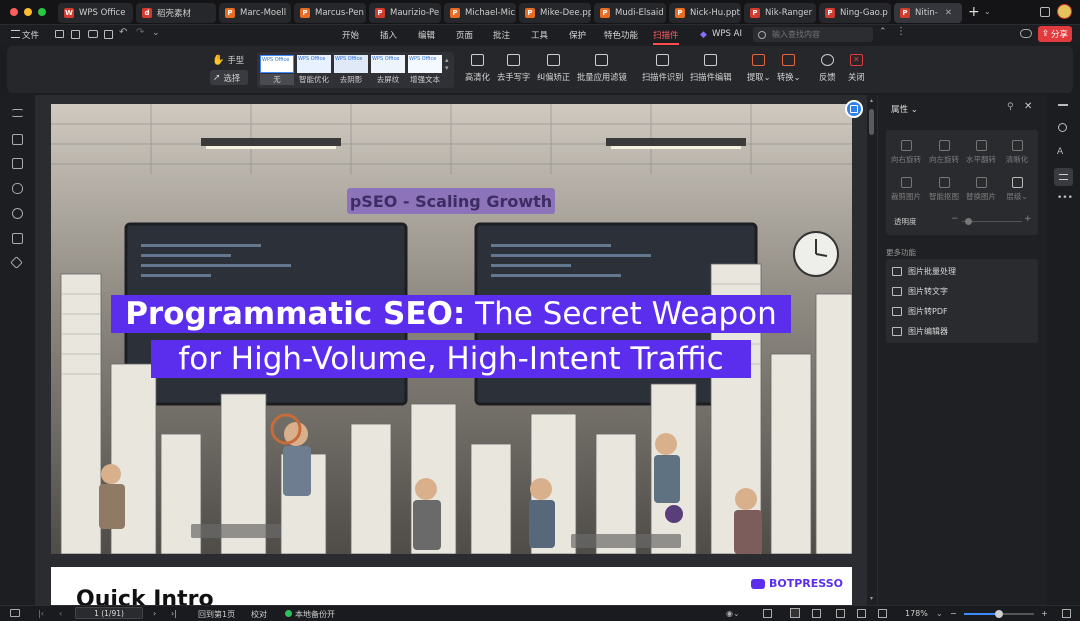 The width and height of the screenshot is (1080, 621). What do you see at coordinates (1028, 219) in the screenshot?
I see `opacity-increase-button: +` at bounding box center [1028, 219].